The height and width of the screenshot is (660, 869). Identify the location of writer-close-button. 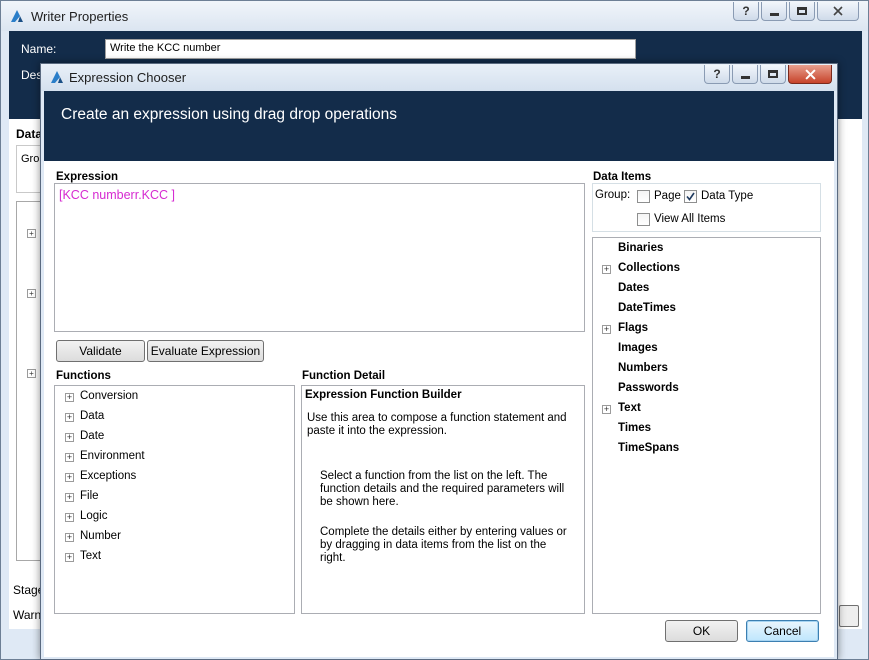
(838, 11).